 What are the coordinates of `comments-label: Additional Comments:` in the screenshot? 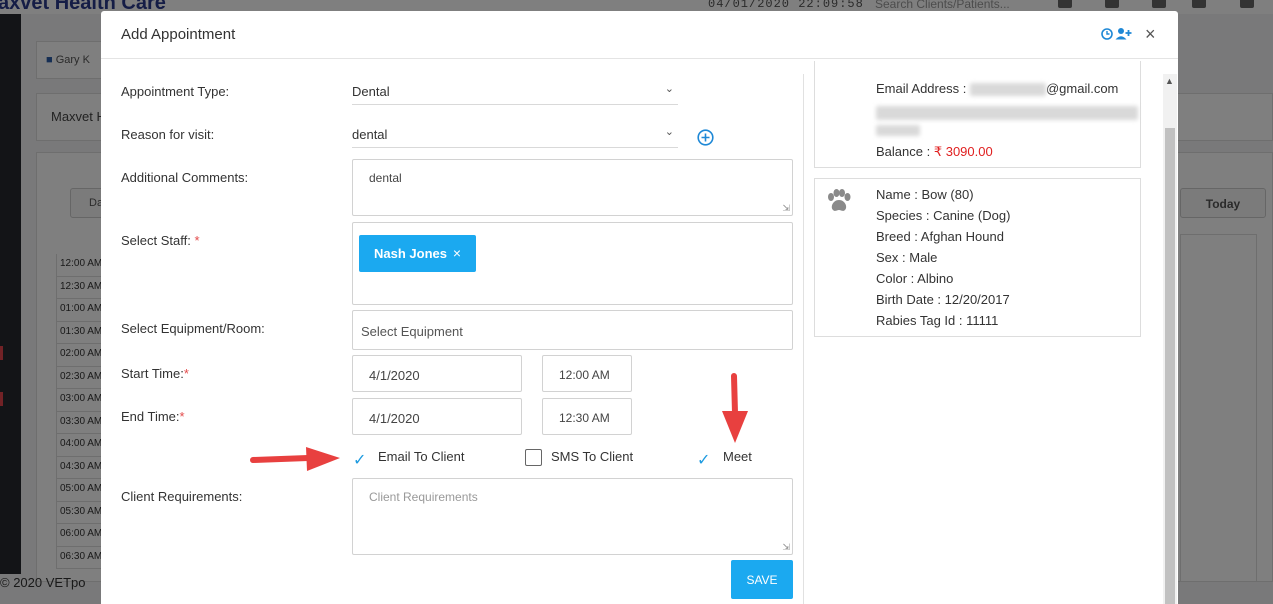 It's located at (185, 177).